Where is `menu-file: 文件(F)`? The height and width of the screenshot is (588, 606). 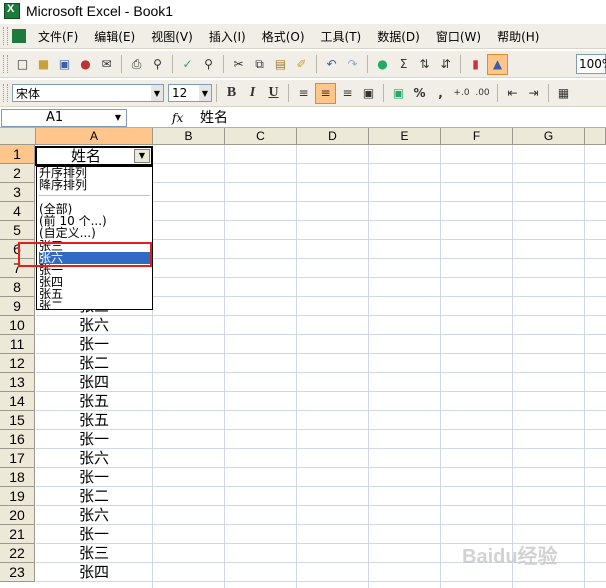 menu-file: 文件(F) is located at coordinates (58, 36).